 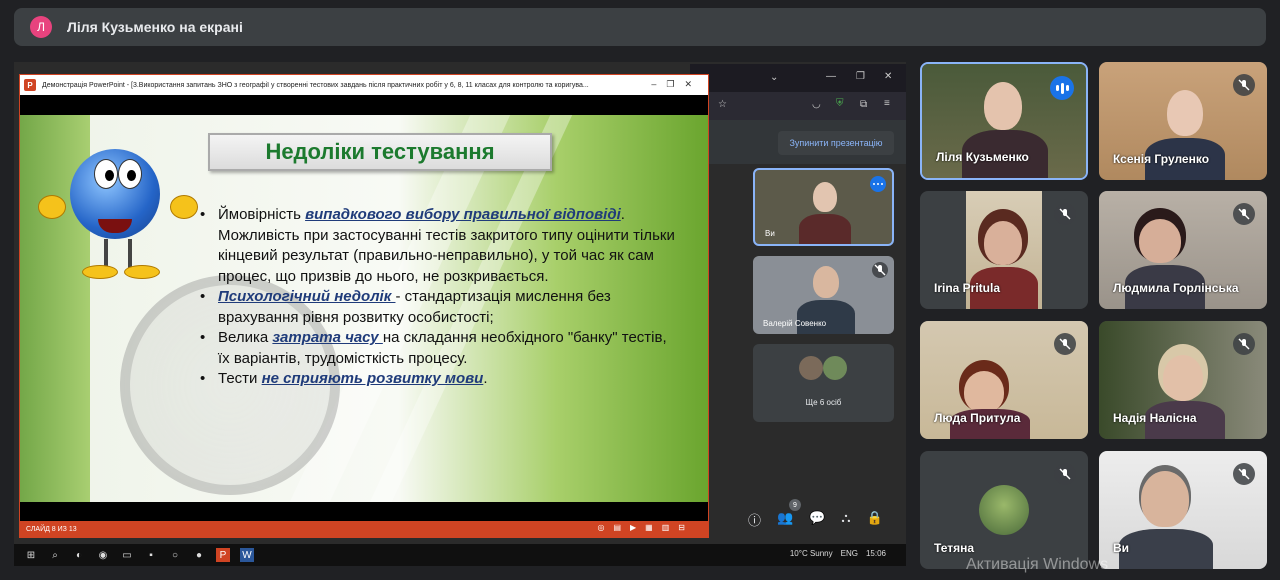 I want to click on minimize-icon: —, so click(x=831, y=76).